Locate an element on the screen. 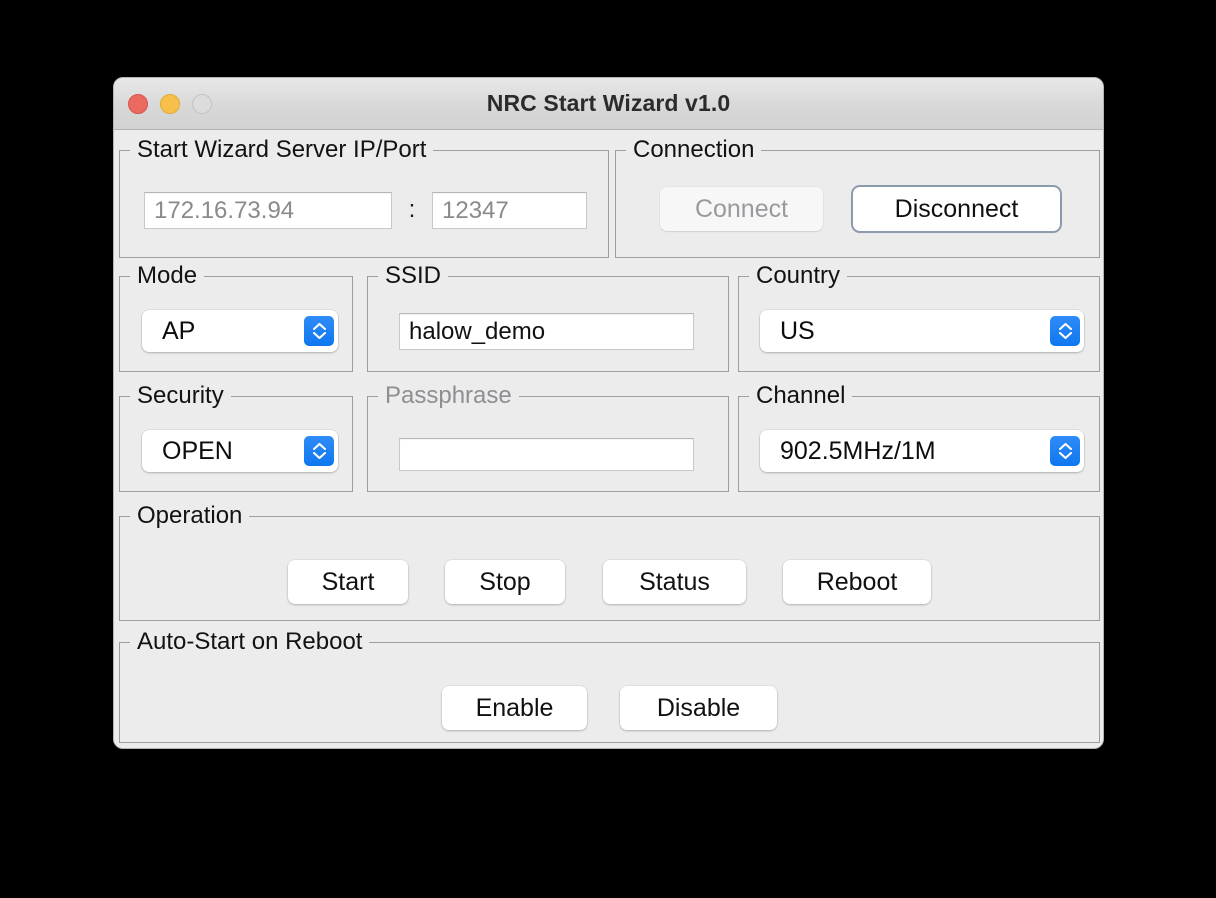 The image size is (1216, 898). channel-group: Channel 902.5MHz/1M is located at coordinates (919, 437).